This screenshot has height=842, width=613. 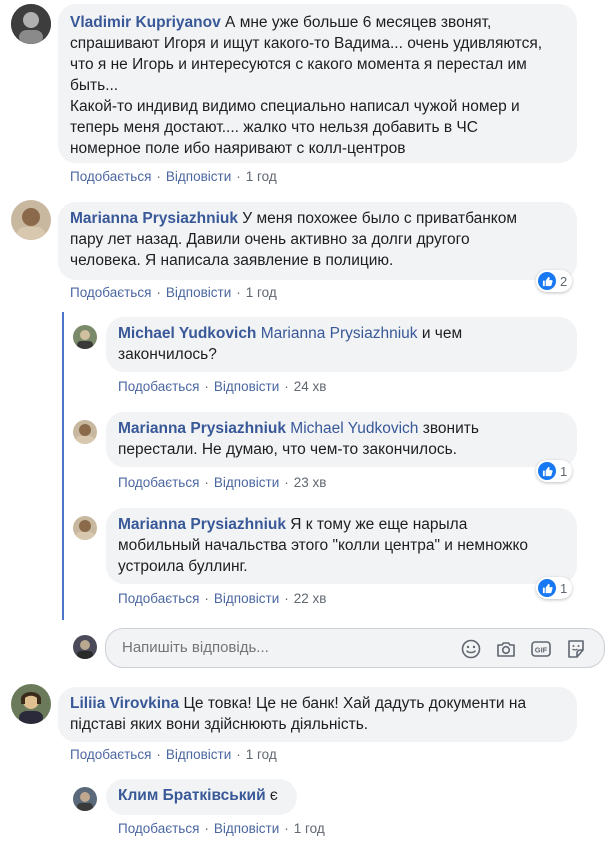 I want to click on smiley-icon, so click(x=471, y=649).